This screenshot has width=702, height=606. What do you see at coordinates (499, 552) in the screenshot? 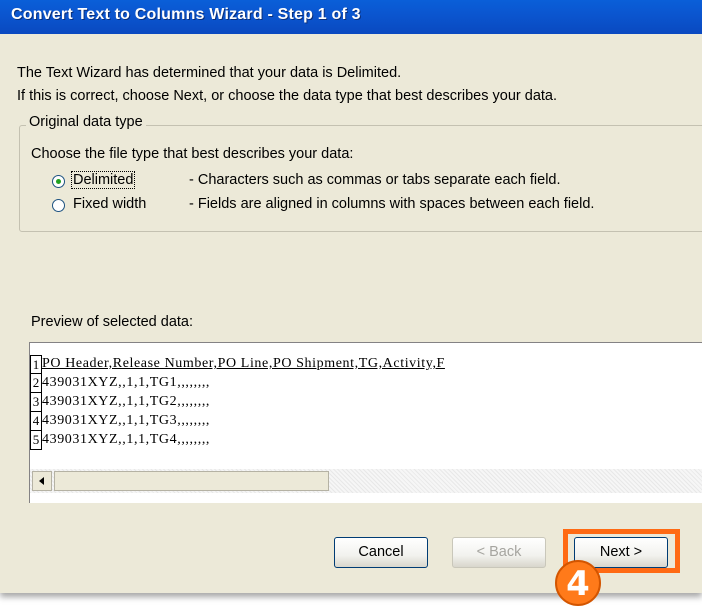
I see `back-button: < Back` at bounding box center [499, 552].